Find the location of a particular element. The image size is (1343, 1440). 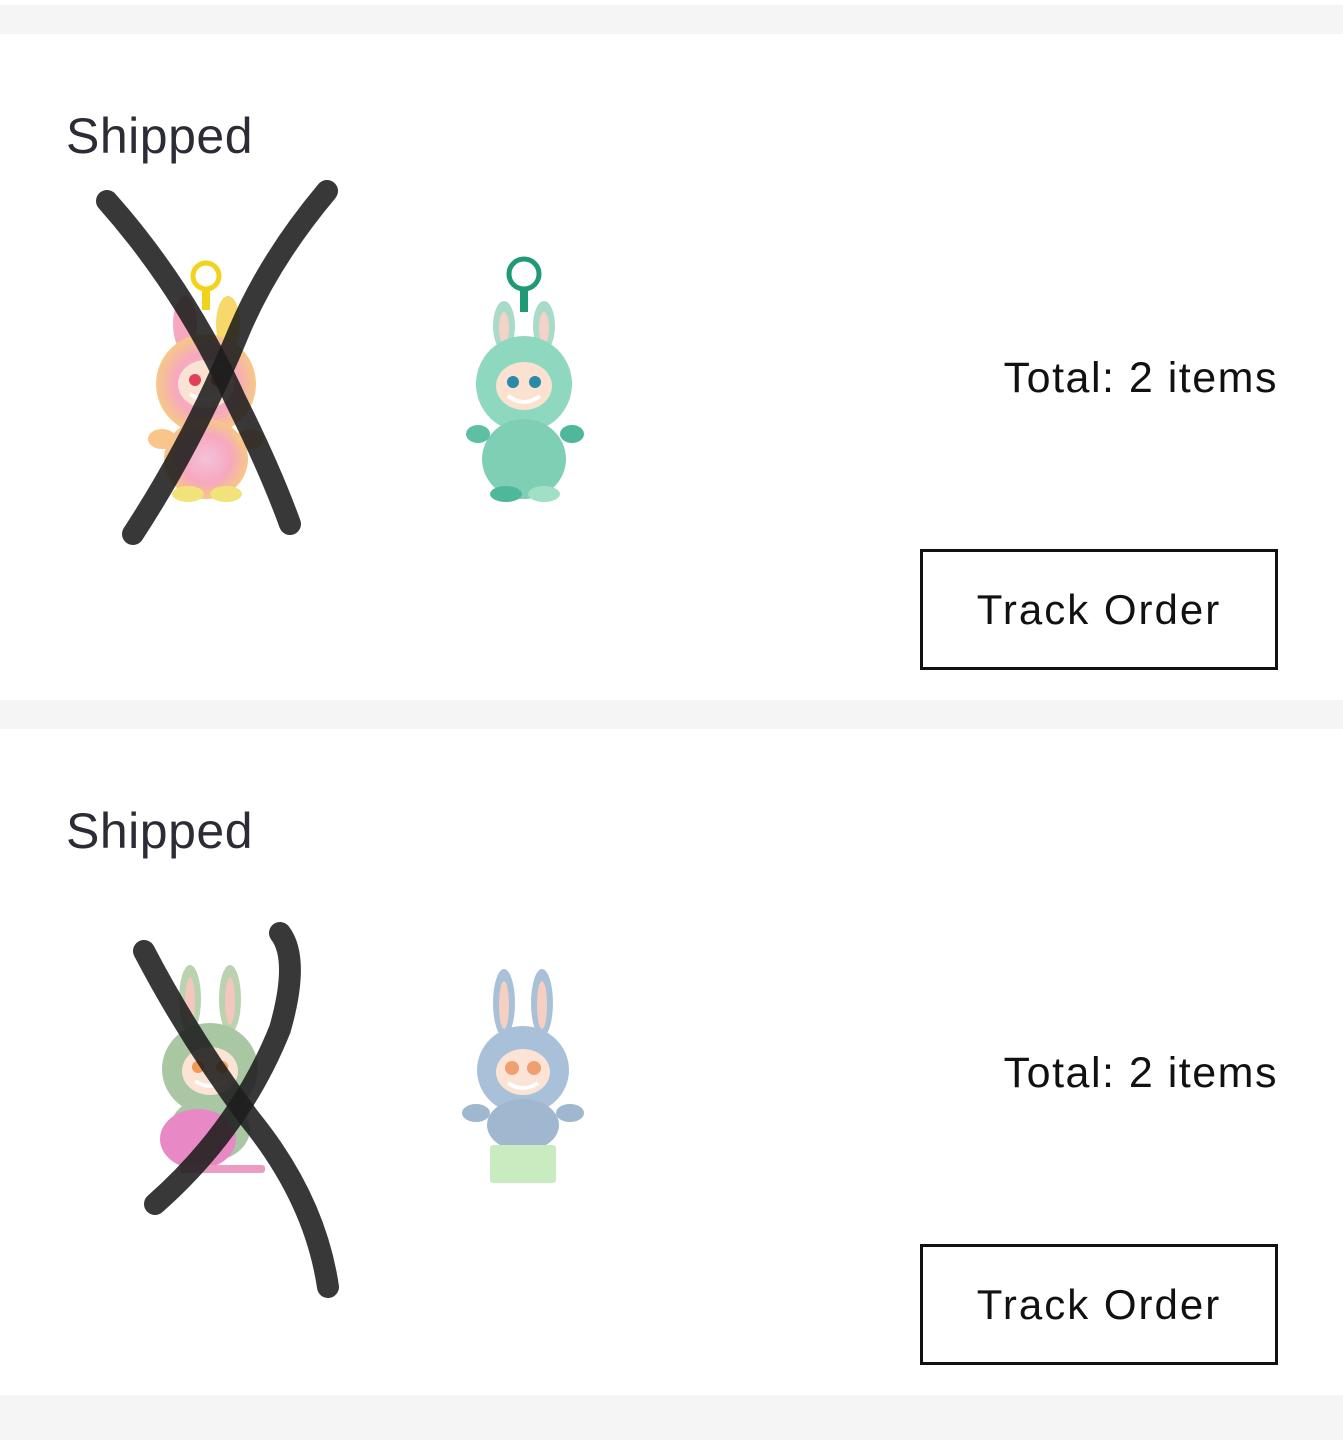

green-bunny-keychain-icon is located at coordinates (523, 379).